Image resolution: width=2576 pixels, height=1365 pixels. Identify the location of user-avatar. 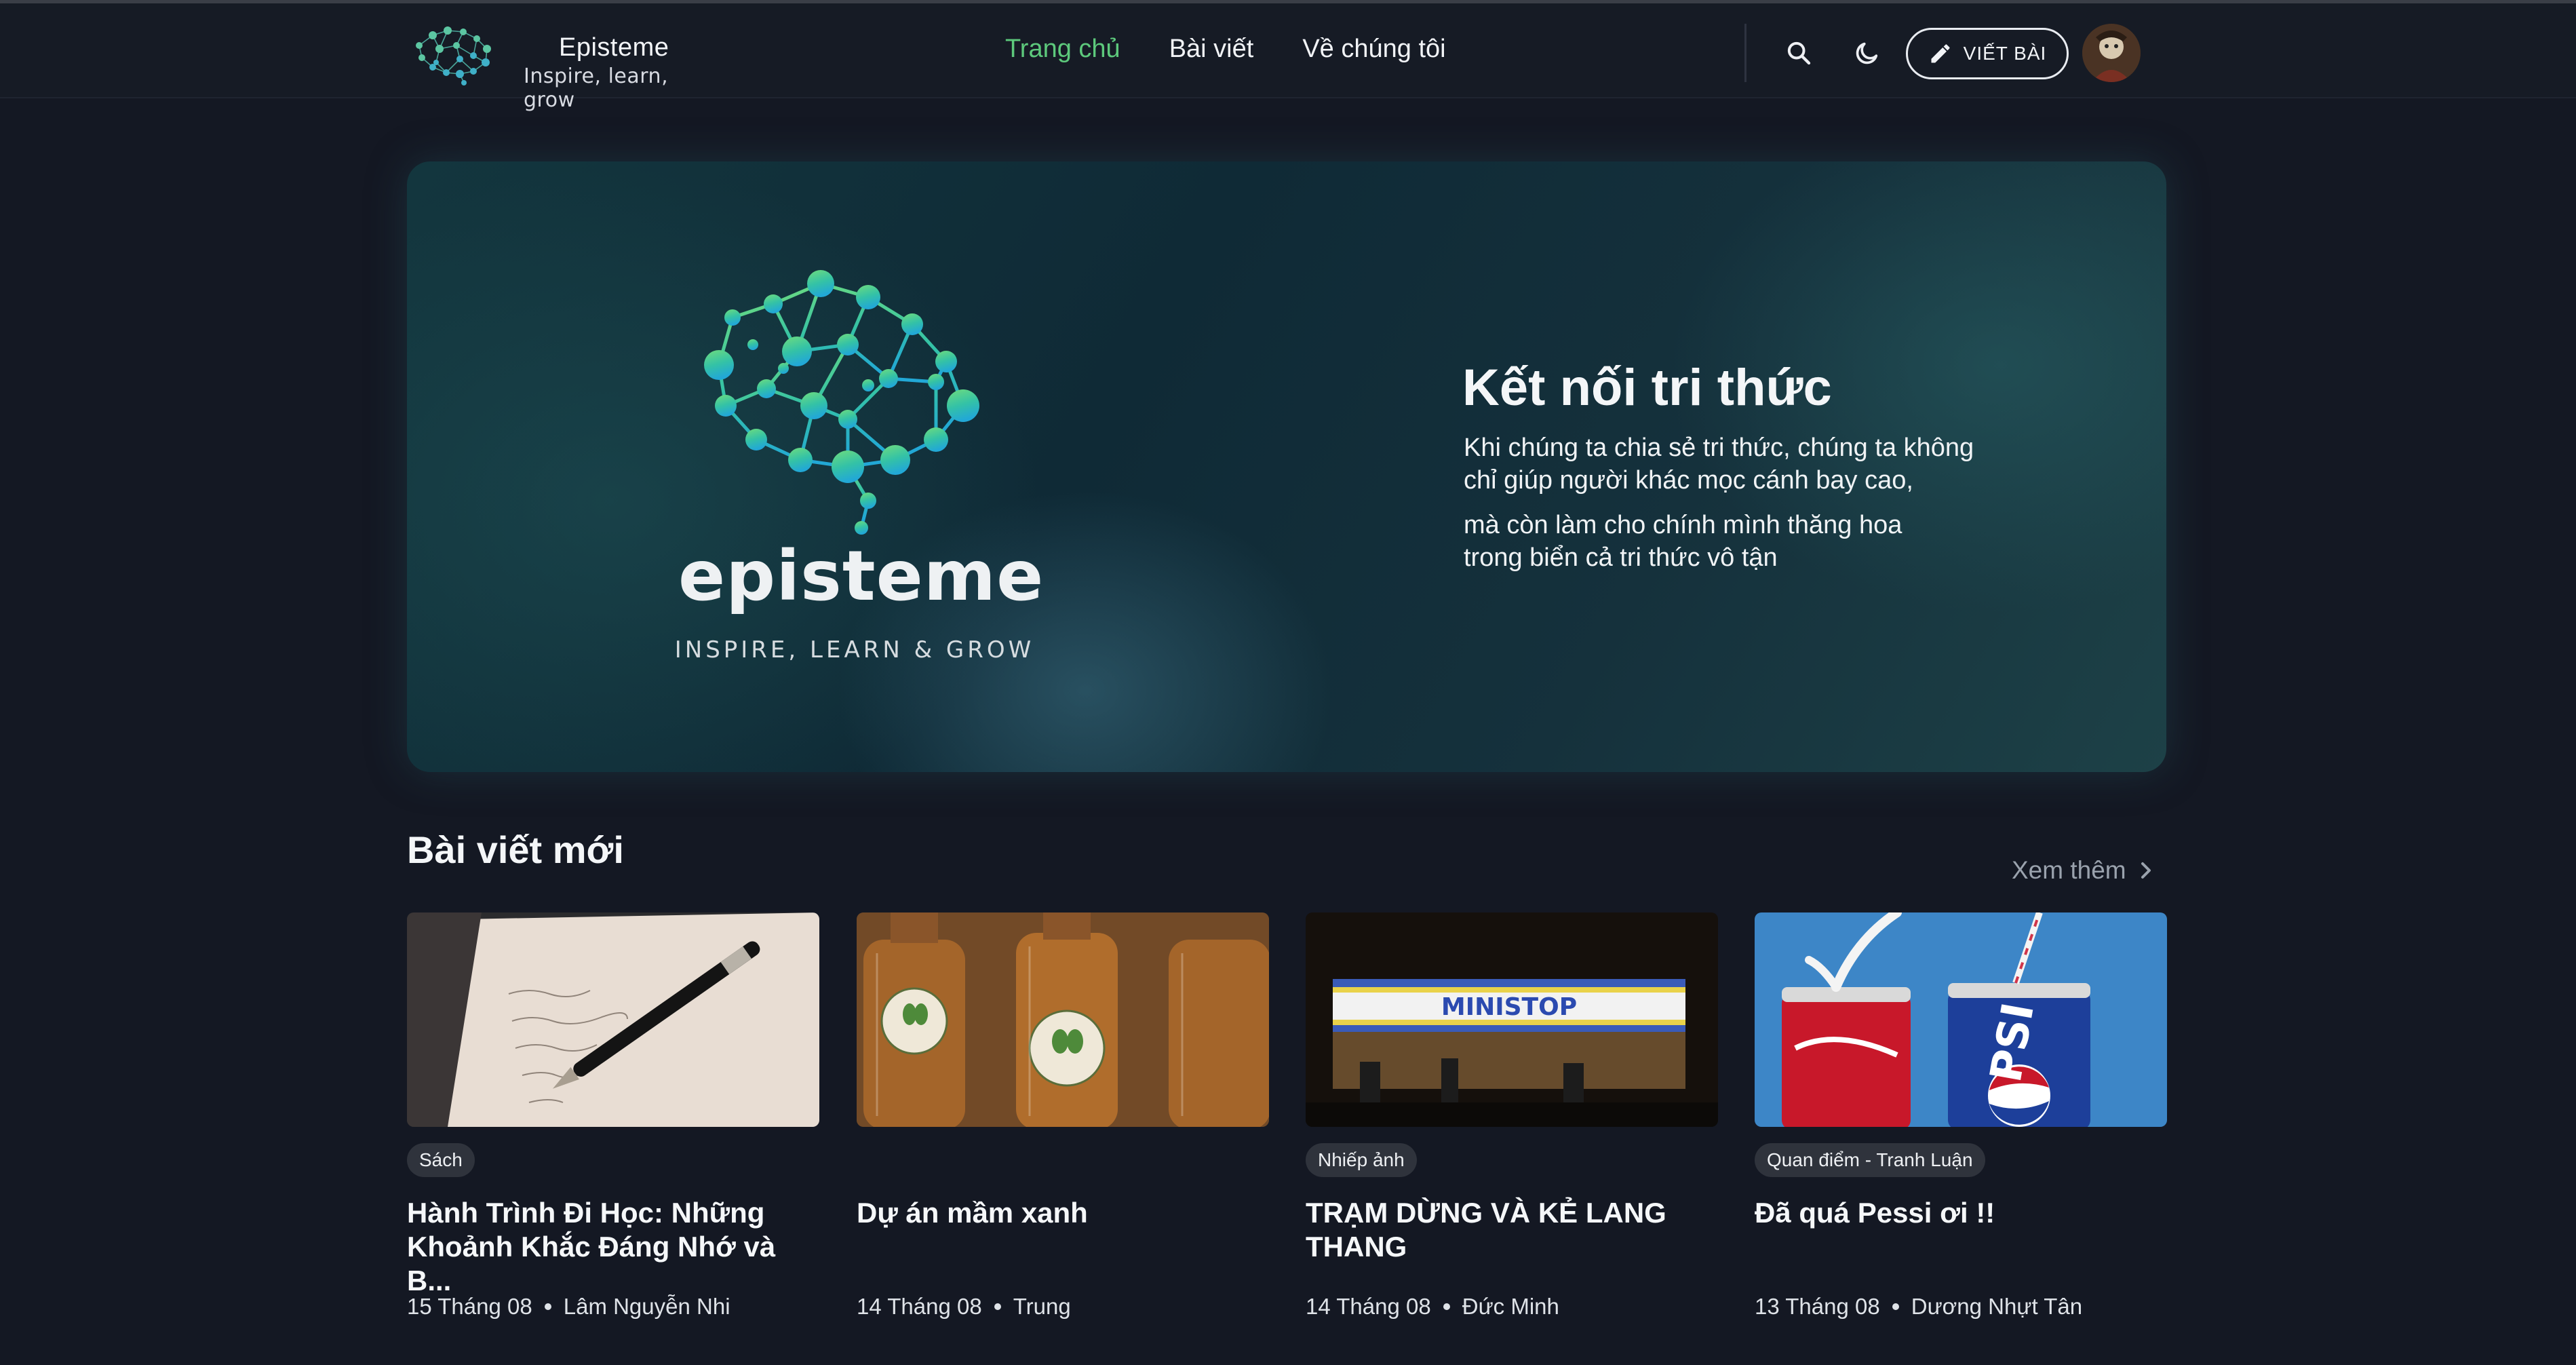
(2111, 53).